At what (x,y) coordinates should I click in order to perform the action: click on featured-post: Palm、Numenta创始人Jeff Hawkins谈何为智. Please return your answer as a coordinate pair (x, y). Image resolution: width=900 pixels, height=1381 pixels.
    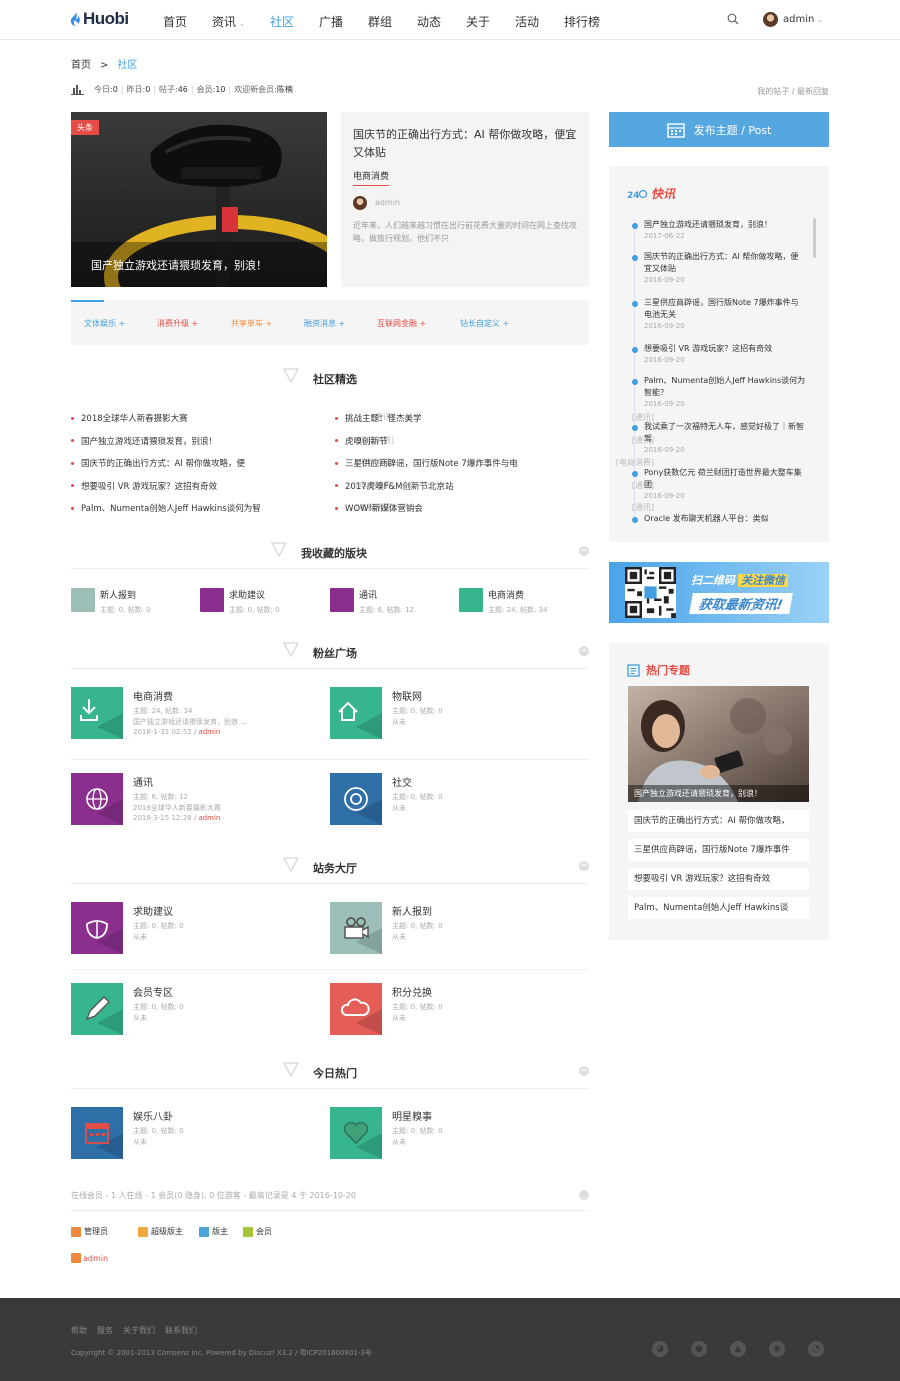
    Looking at the image, I should click on (166, 508).